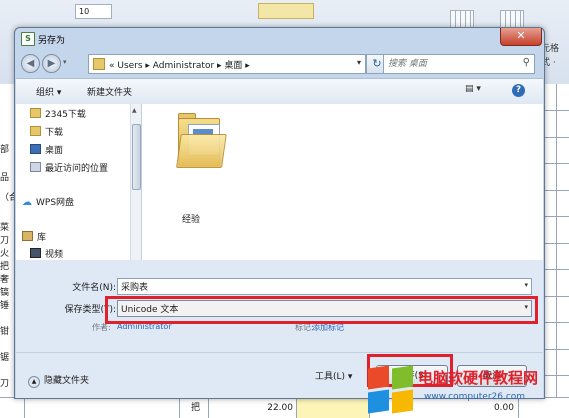 This screenshot has width=569, height=418. I want to click on watermark-url: www.computer26.com, so click(475, 397).